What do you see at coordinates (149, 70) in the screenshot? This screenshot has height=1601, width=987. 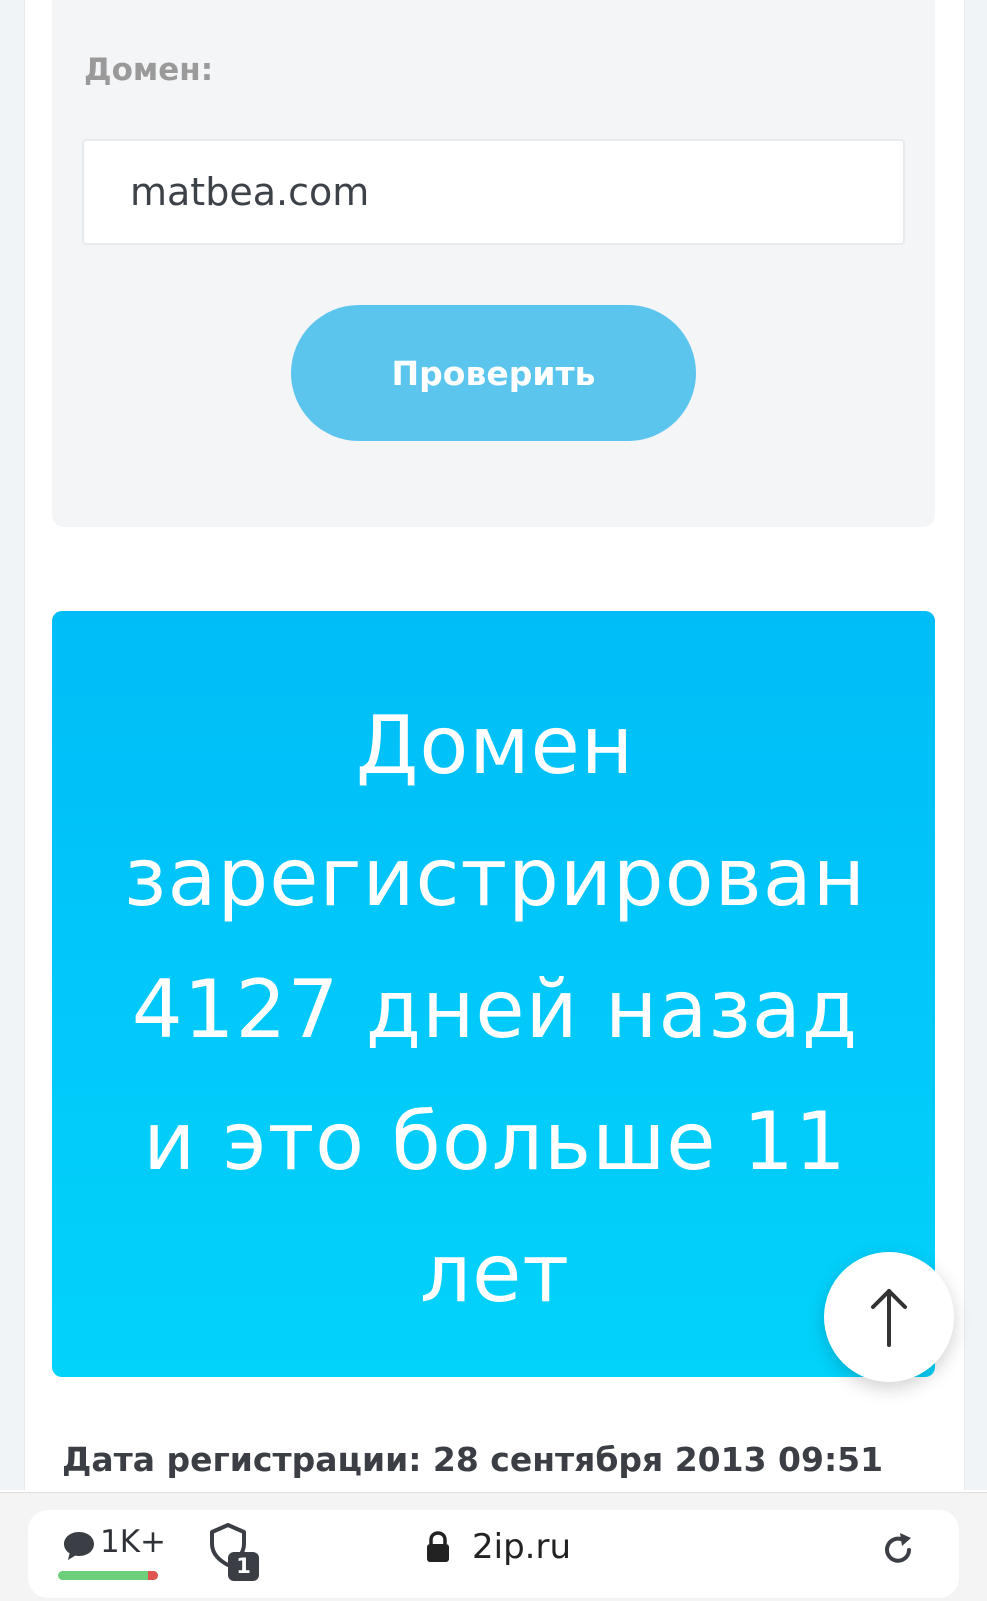 I see `domain-label: Домен:` at bounding box center [149, 70].